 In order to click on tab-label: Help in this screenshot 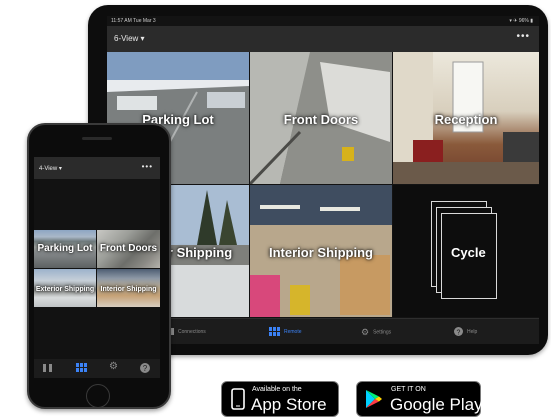, I will do `click(472, 332)`.